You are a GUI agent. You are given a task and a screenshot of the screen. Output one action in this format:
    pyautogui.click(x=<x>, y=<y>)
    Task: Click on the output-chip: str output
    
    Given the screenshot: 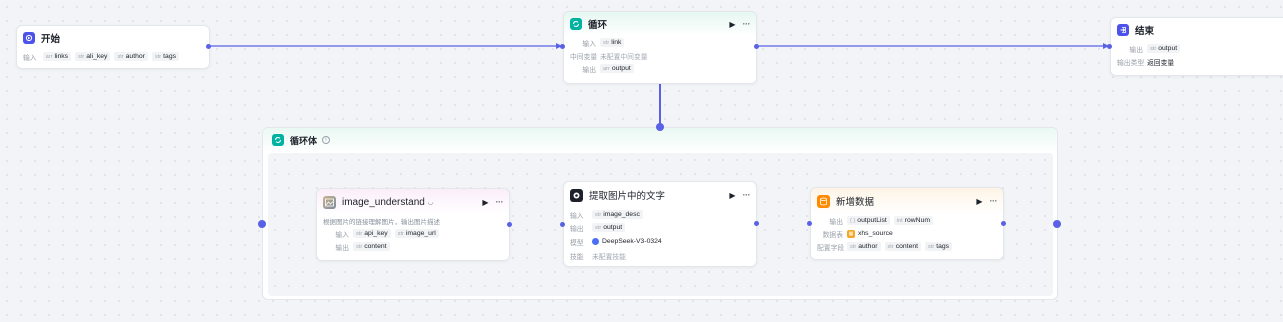 What is the action you would take?
    pyautogui.click(x=609, y=227)
    